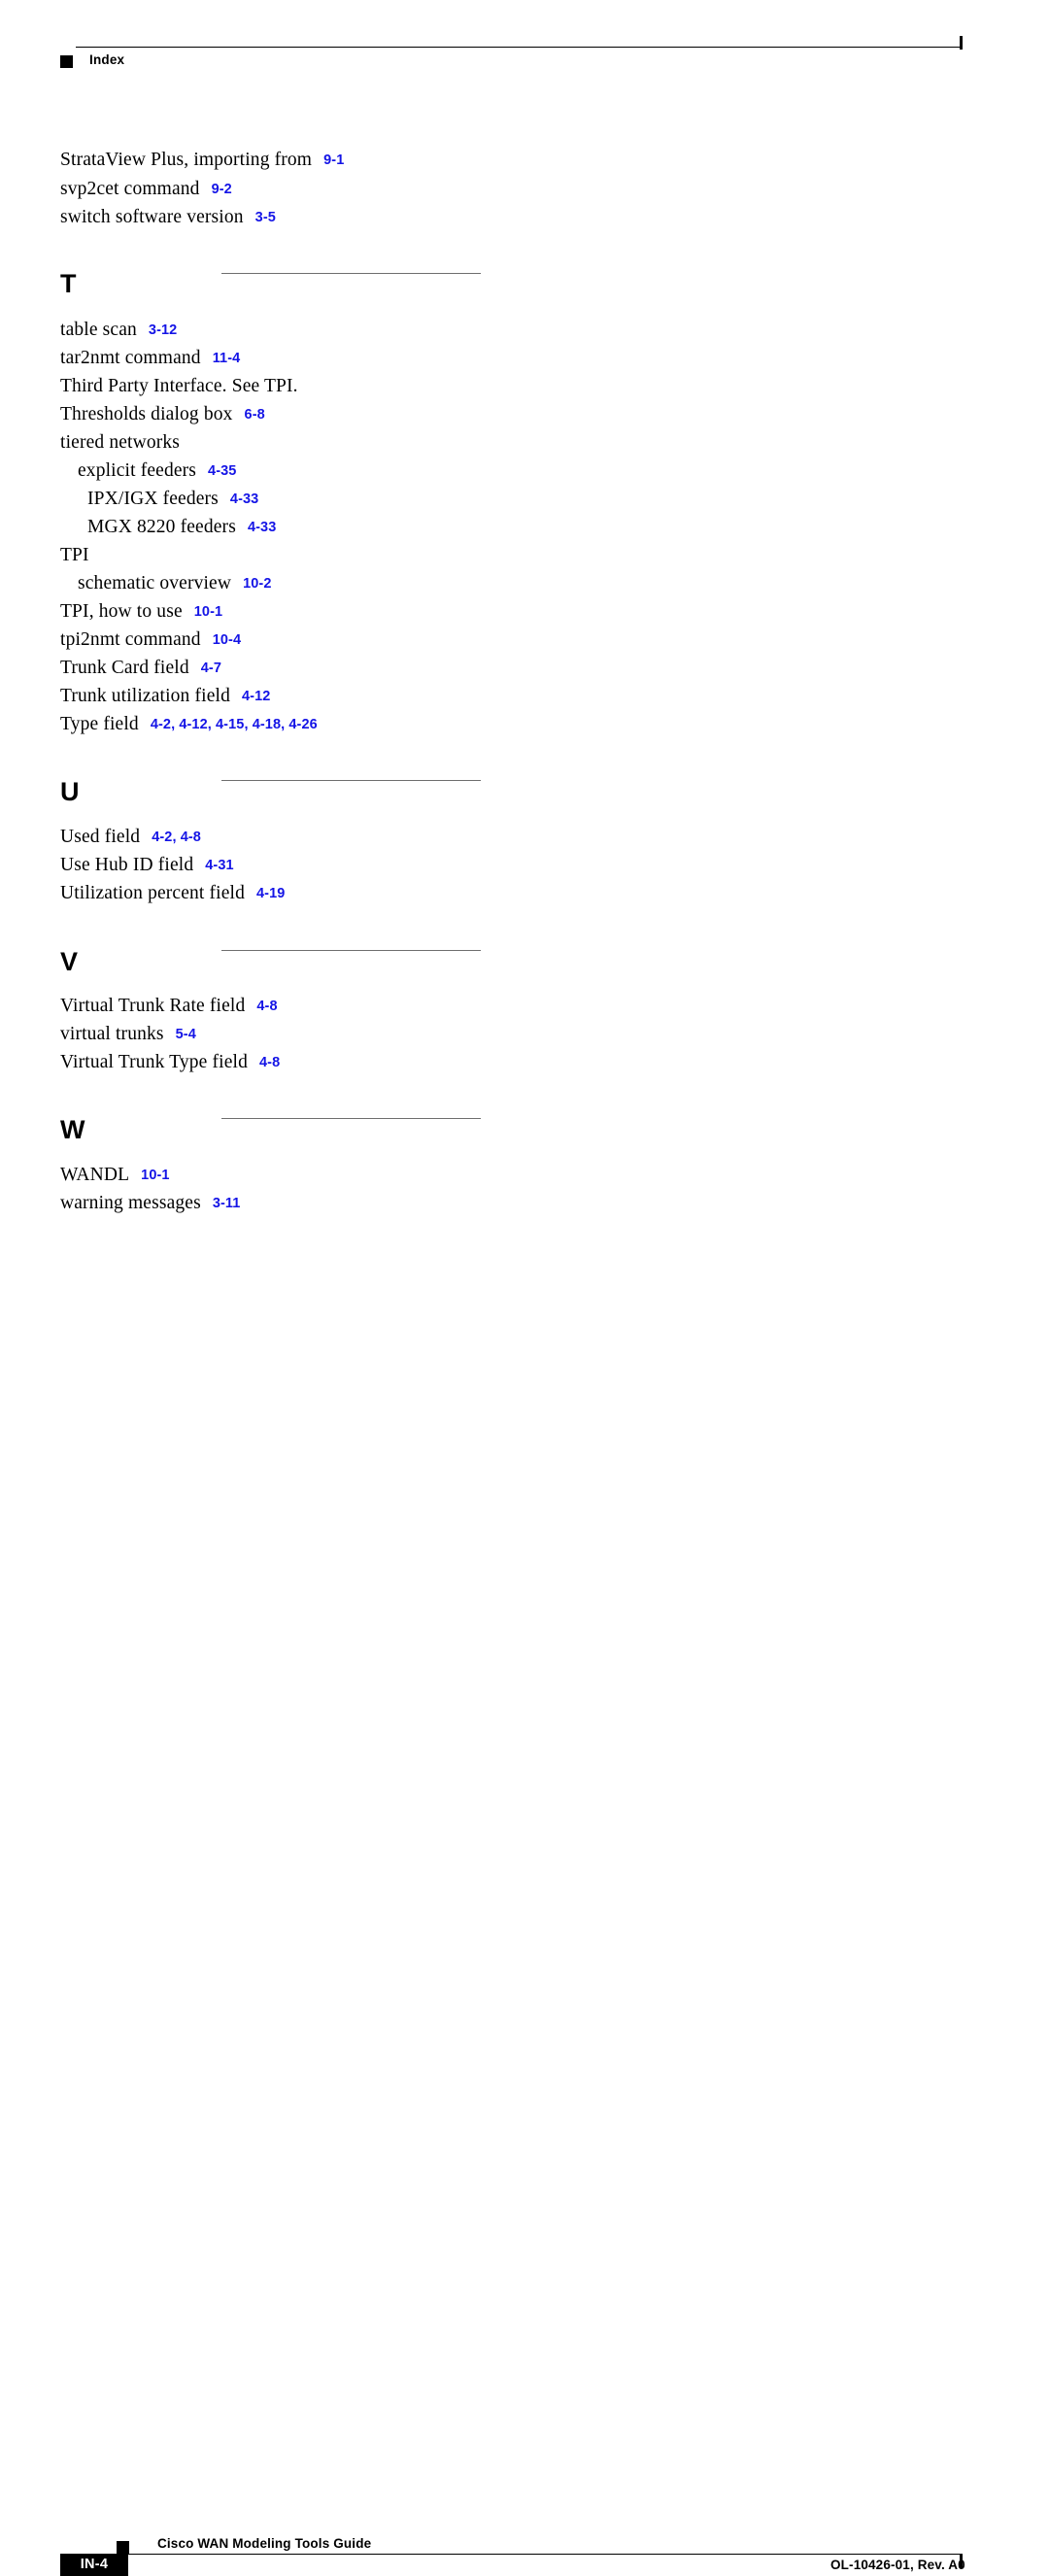 The image size is (1049, 2576). What do you see at coordinates (519, 47) in the screenshot?
I see `header-rule` at bounding box center [519, 47].